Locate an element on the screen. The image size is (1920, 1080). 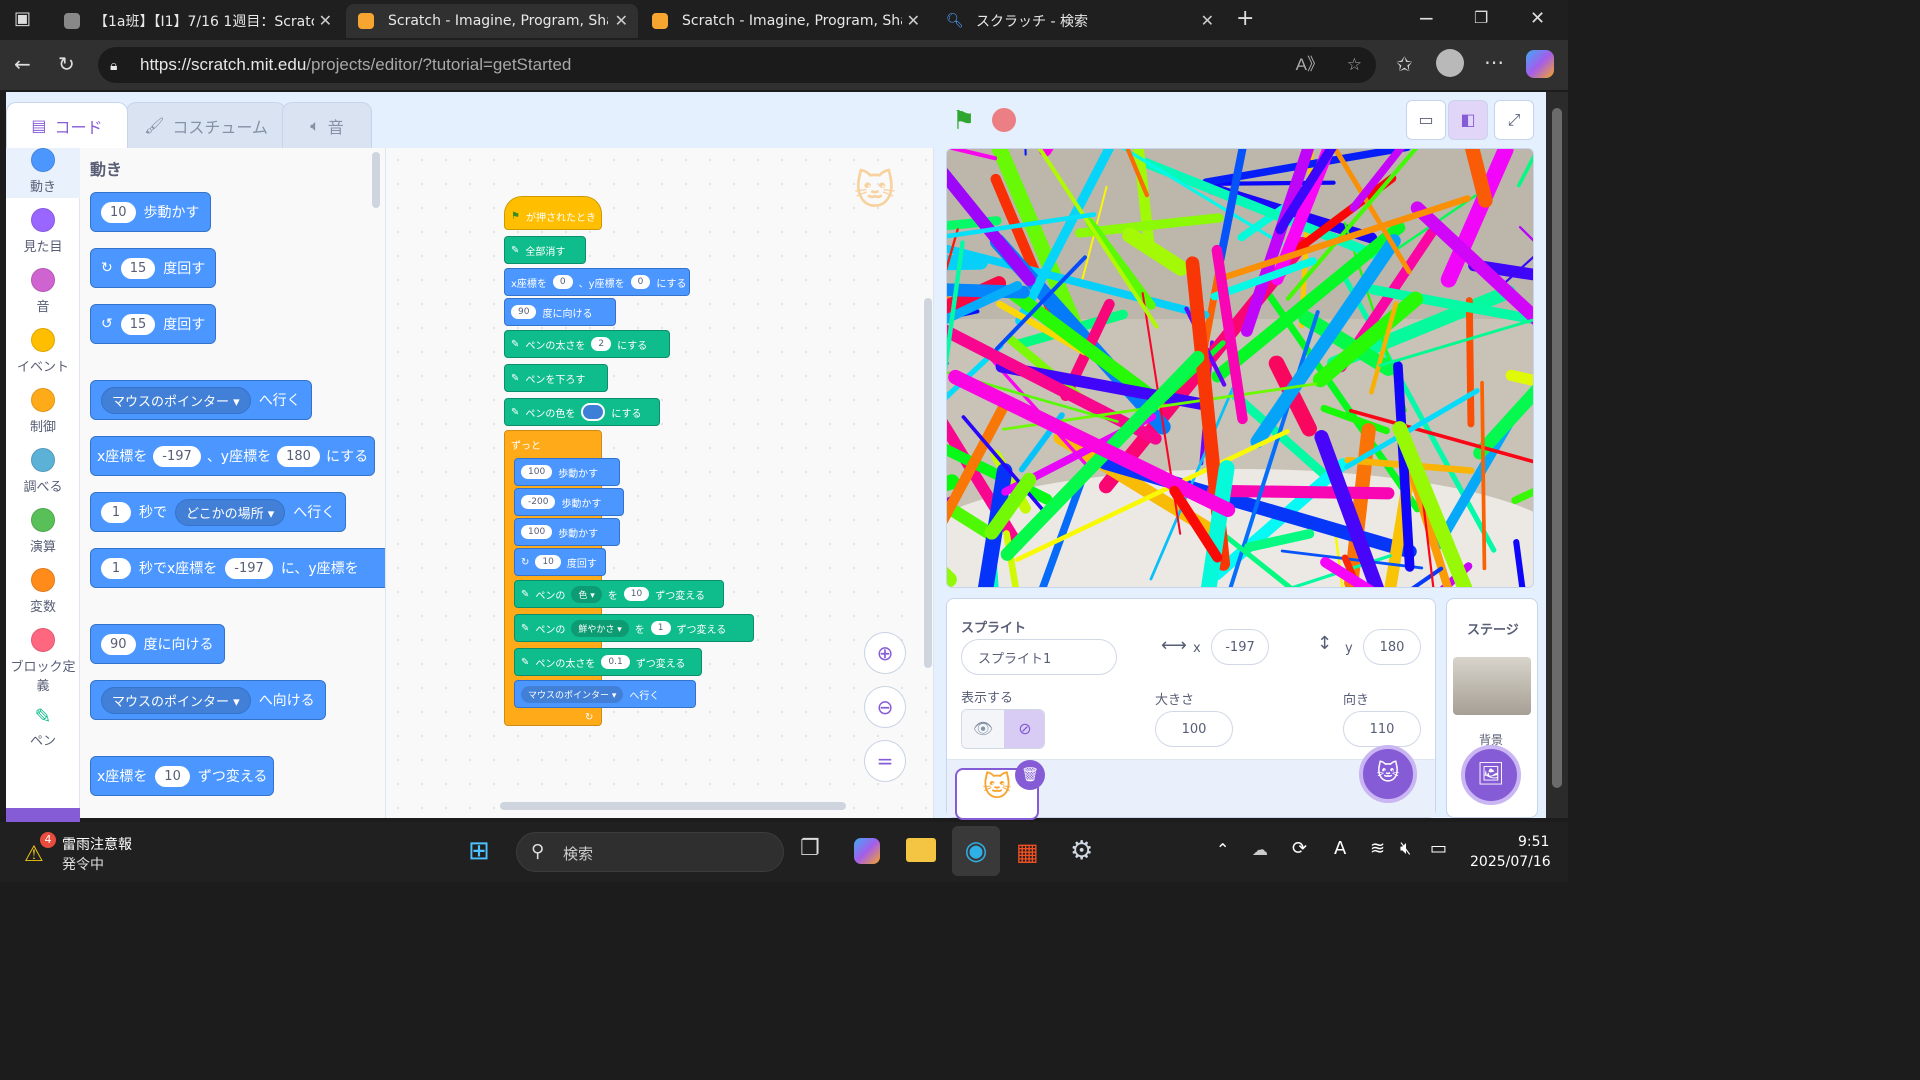
chevron-up-icon: ⌃ is located at coordinates (1222, 849).